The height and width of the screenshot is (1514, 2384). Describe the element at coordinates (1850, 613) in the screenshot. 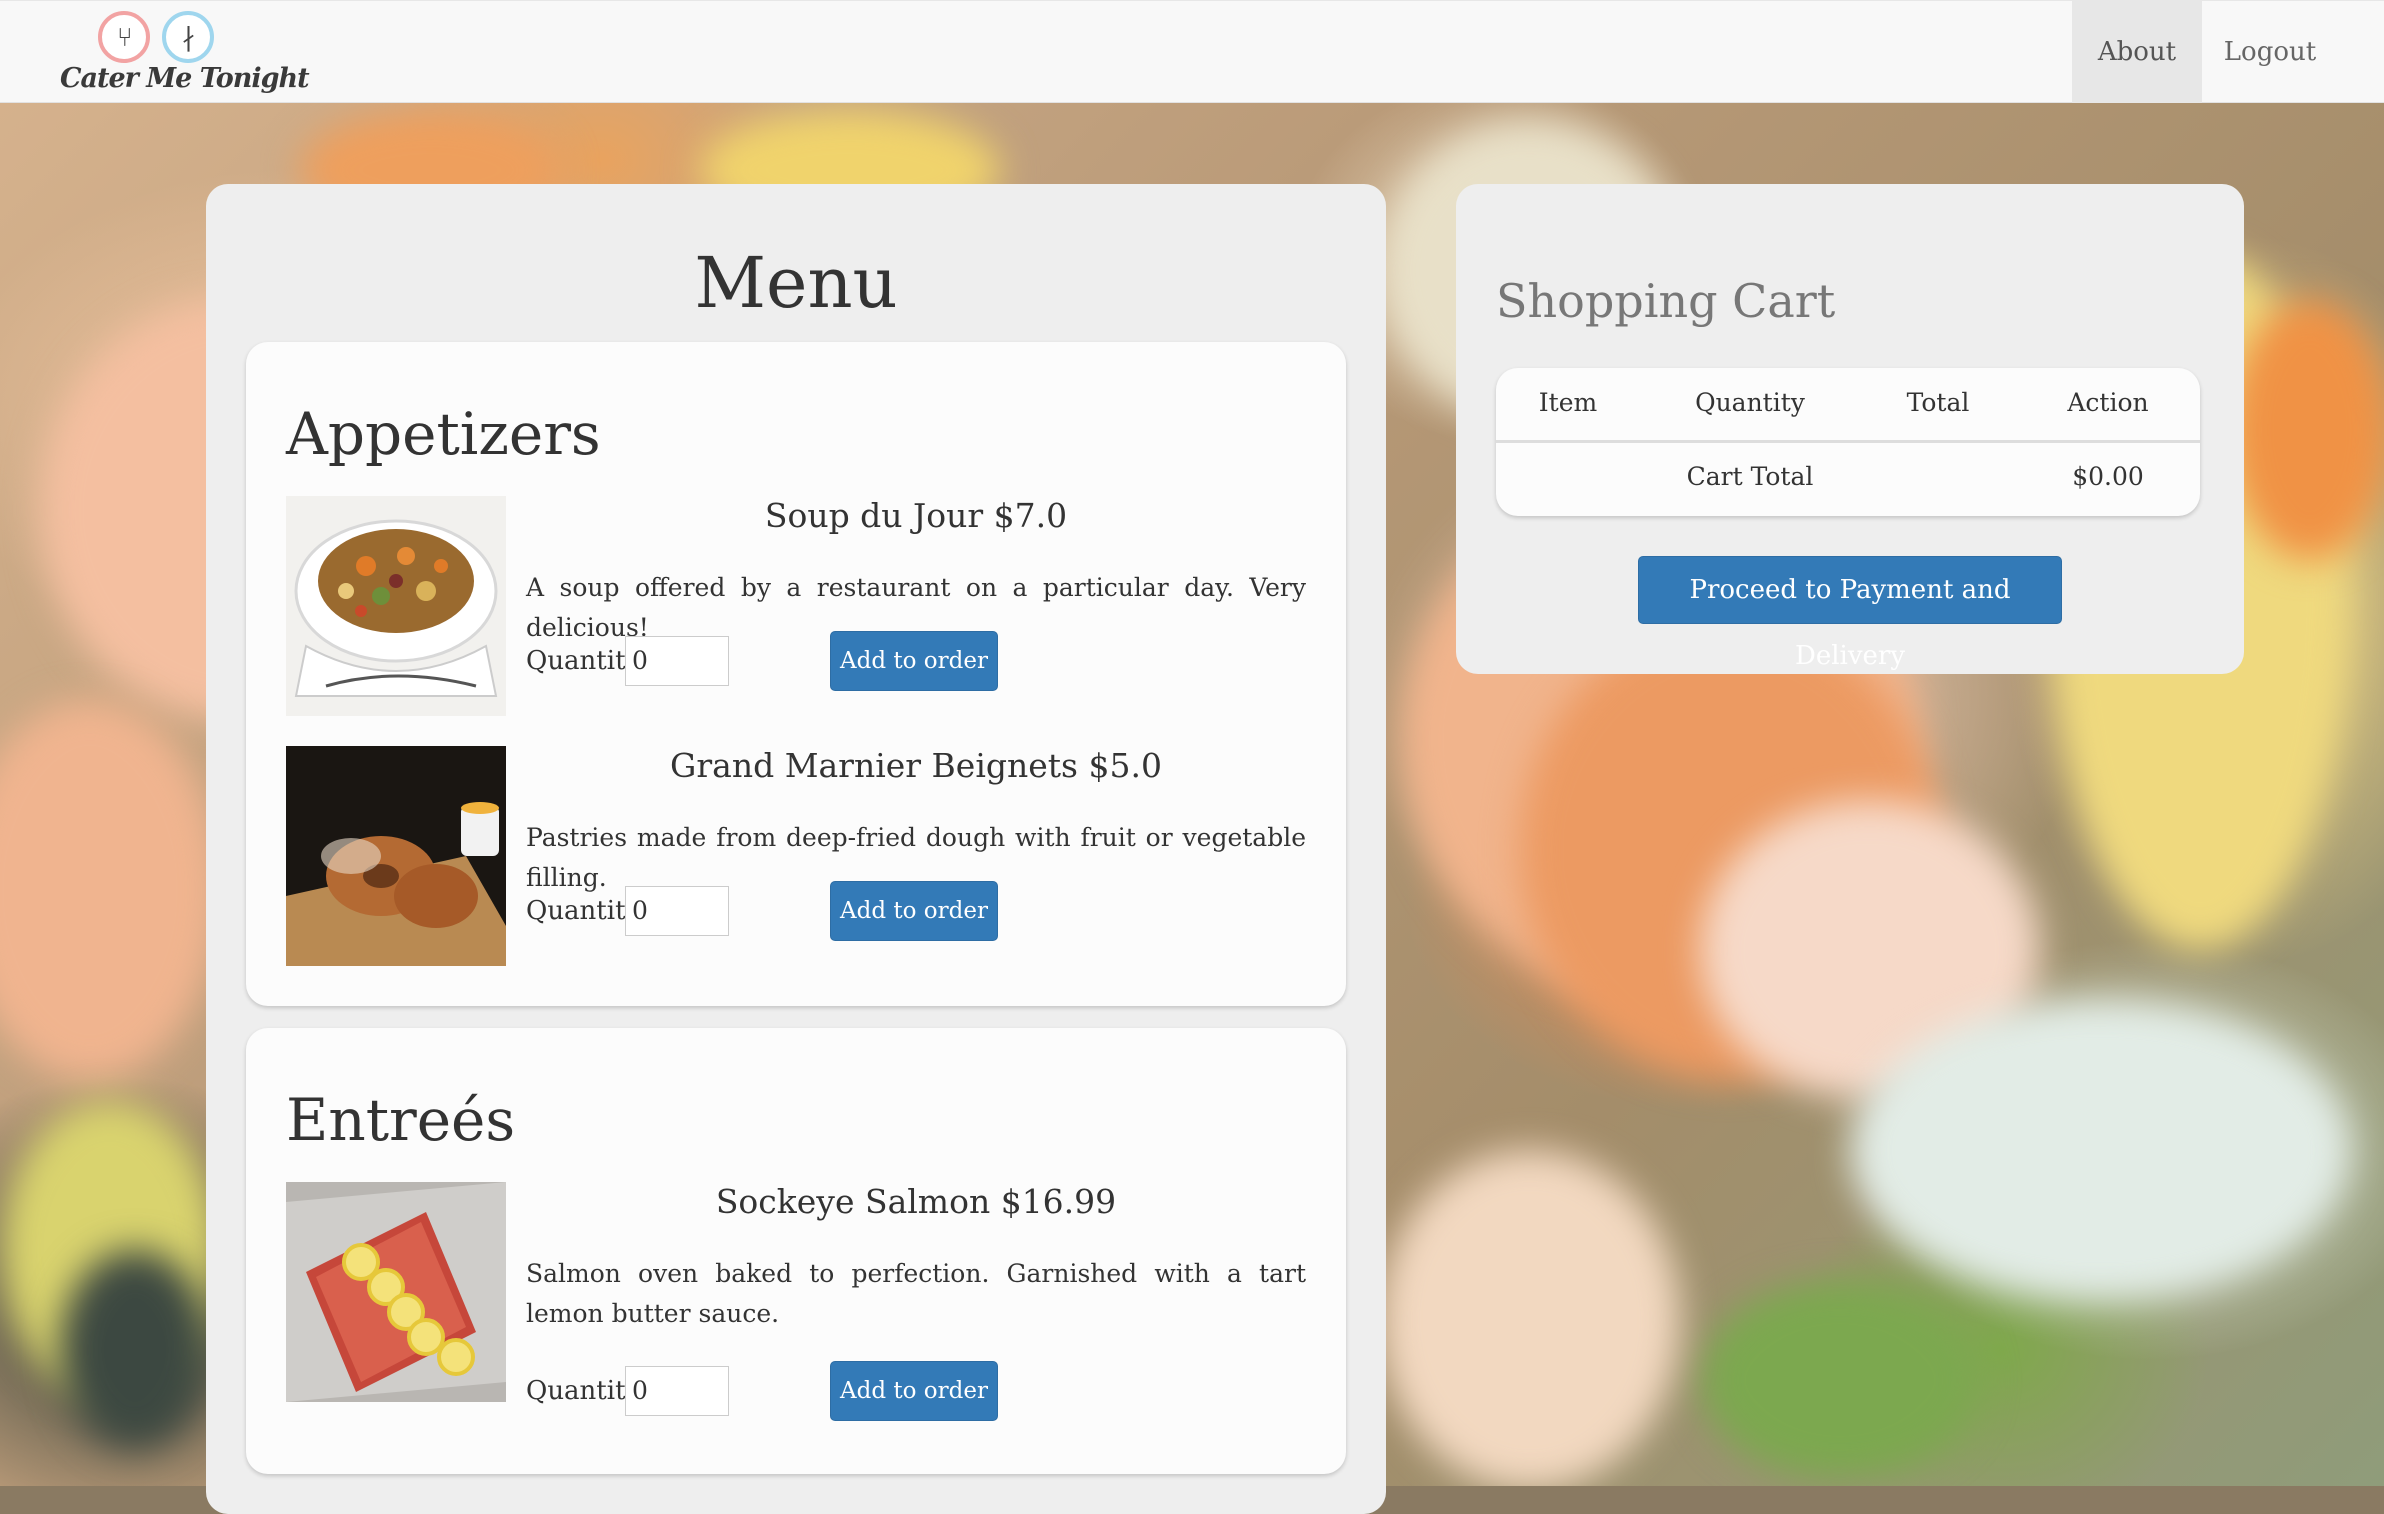

I see `proceed-to-payment-button: Proceed to Payment and Delivery` at that location.